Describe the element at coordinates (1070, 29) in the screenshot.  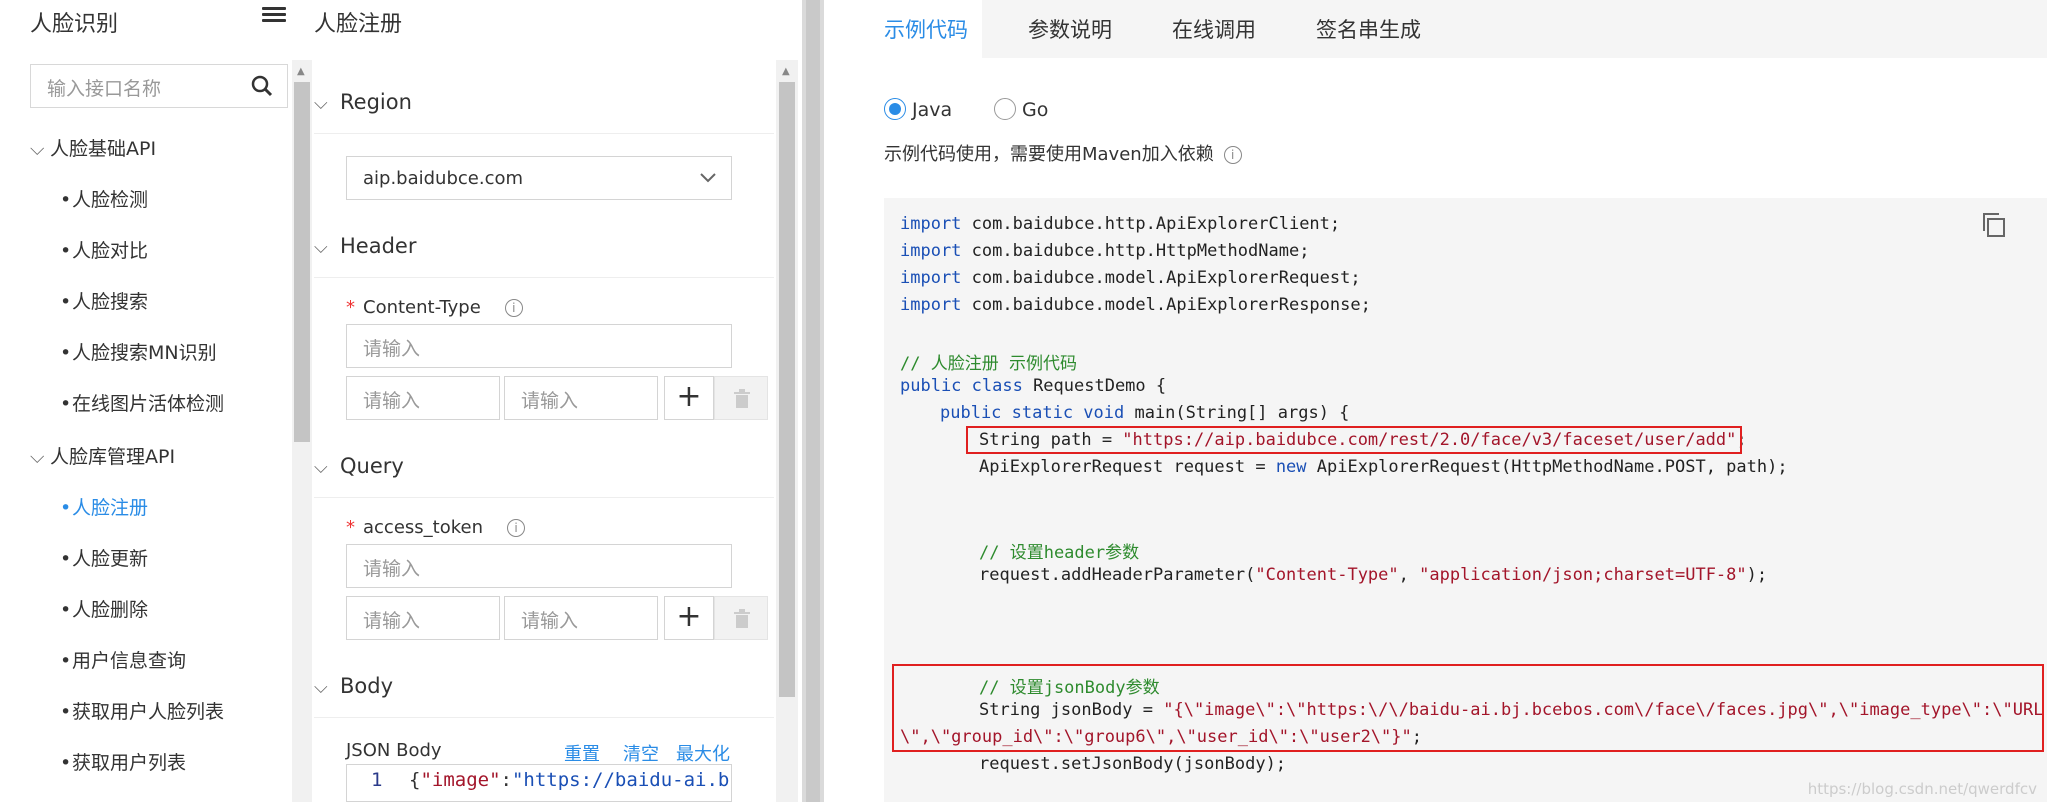
I see `tab-params: 参数说明` at that location.